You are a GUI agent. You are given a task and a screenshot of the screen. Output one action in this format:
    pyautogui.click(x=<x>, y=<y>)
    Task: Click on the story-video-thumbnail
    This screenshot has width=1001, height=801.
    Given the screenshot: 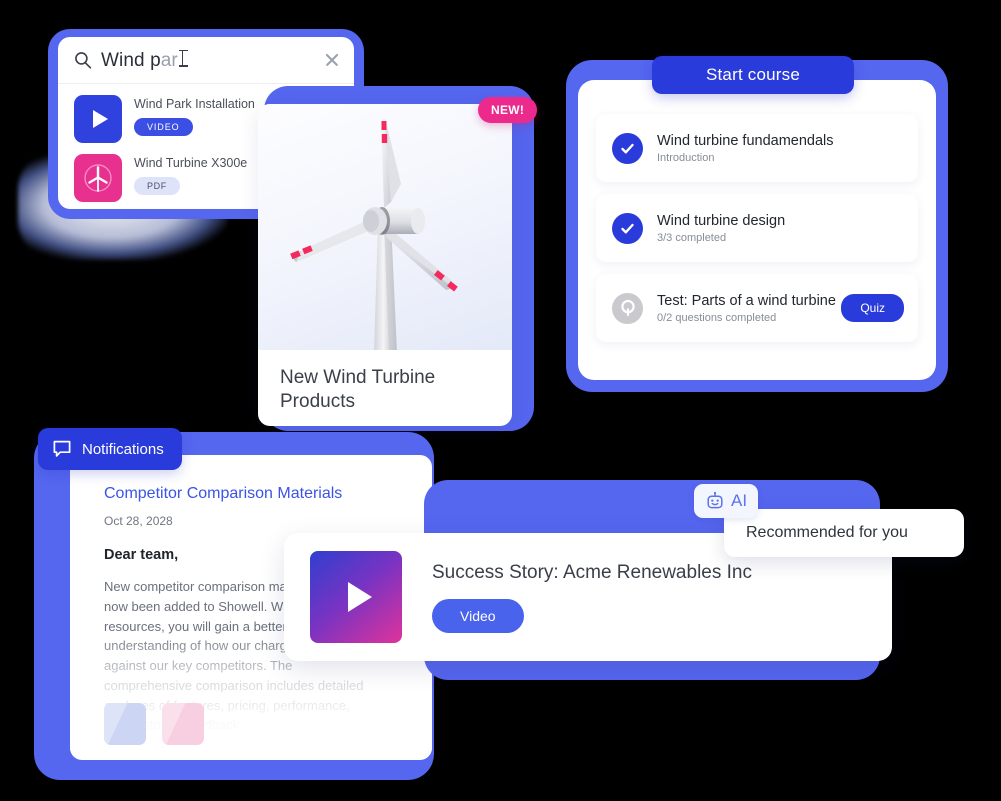 What is the action you would take?
    pyautogui.click(x=356, y=597)
    